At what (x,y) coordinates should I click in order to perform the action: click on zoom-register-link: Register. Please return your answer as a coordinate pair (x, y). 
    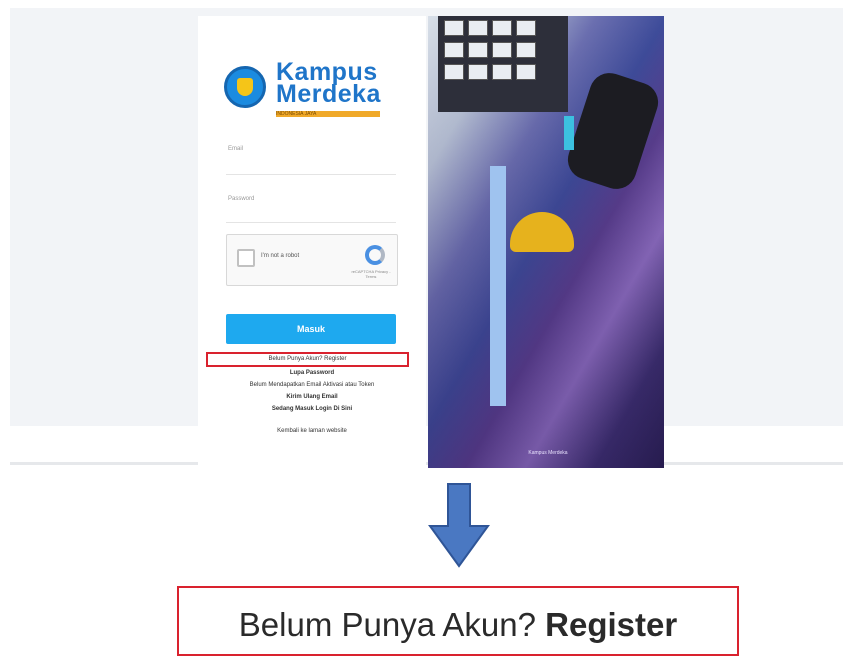
    Looking at the image, I should click on (611, 624).